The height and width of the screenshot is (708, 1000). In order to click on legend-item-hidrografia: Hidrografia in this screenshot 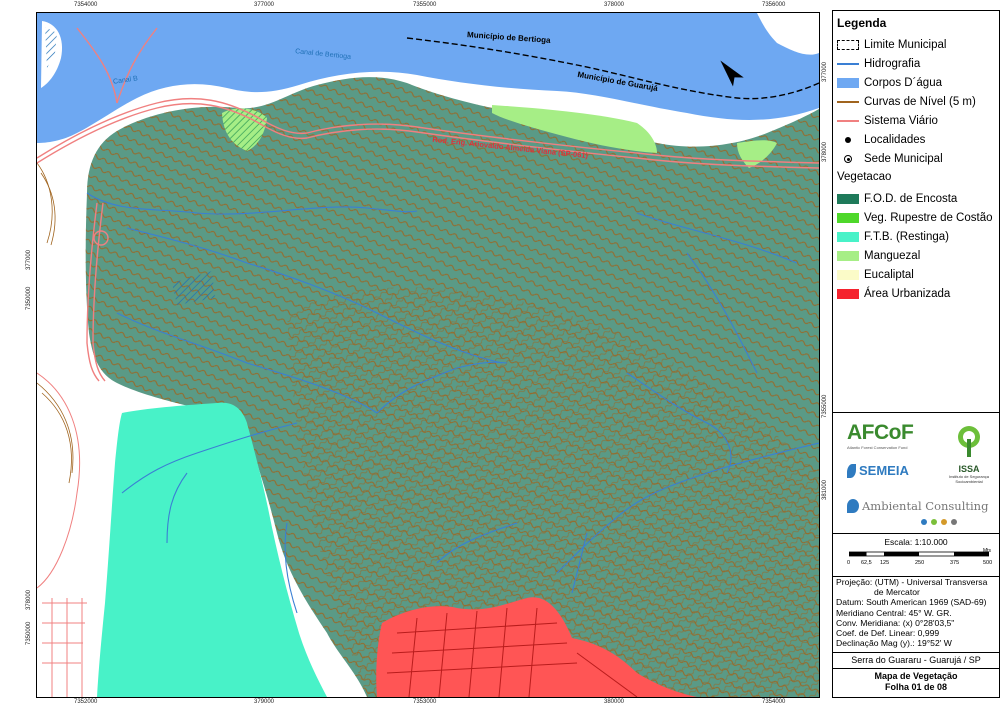, I will do `click(878, 64)`.